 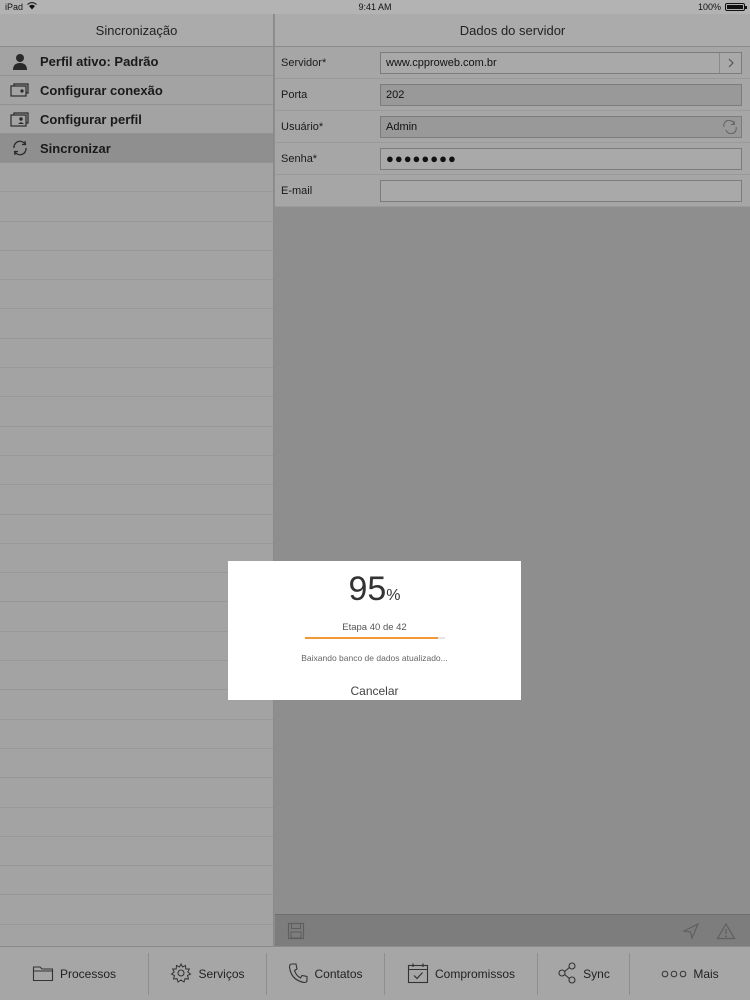 I want to click on tab-compromissos: Compromissos, so click(x=461, y=974).